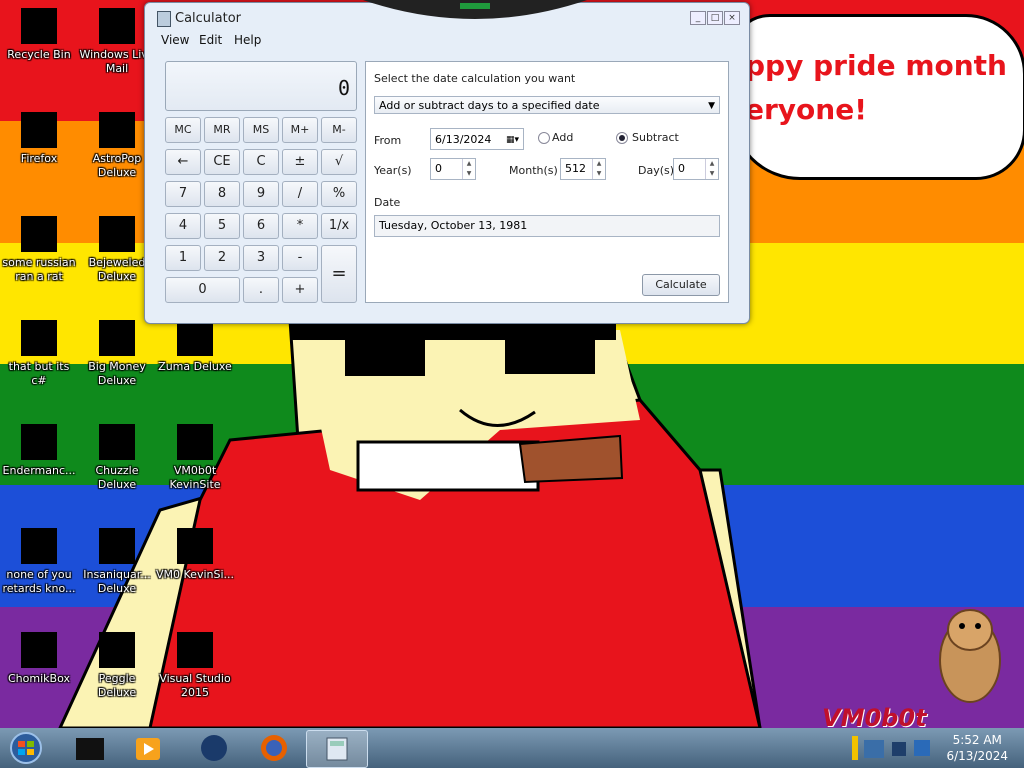 This screenshot has width=1024, height=768. What do you see at coordinates (183, 258) in the screenshot?
I see `key-button: 1` at bounding box center [183, 258].